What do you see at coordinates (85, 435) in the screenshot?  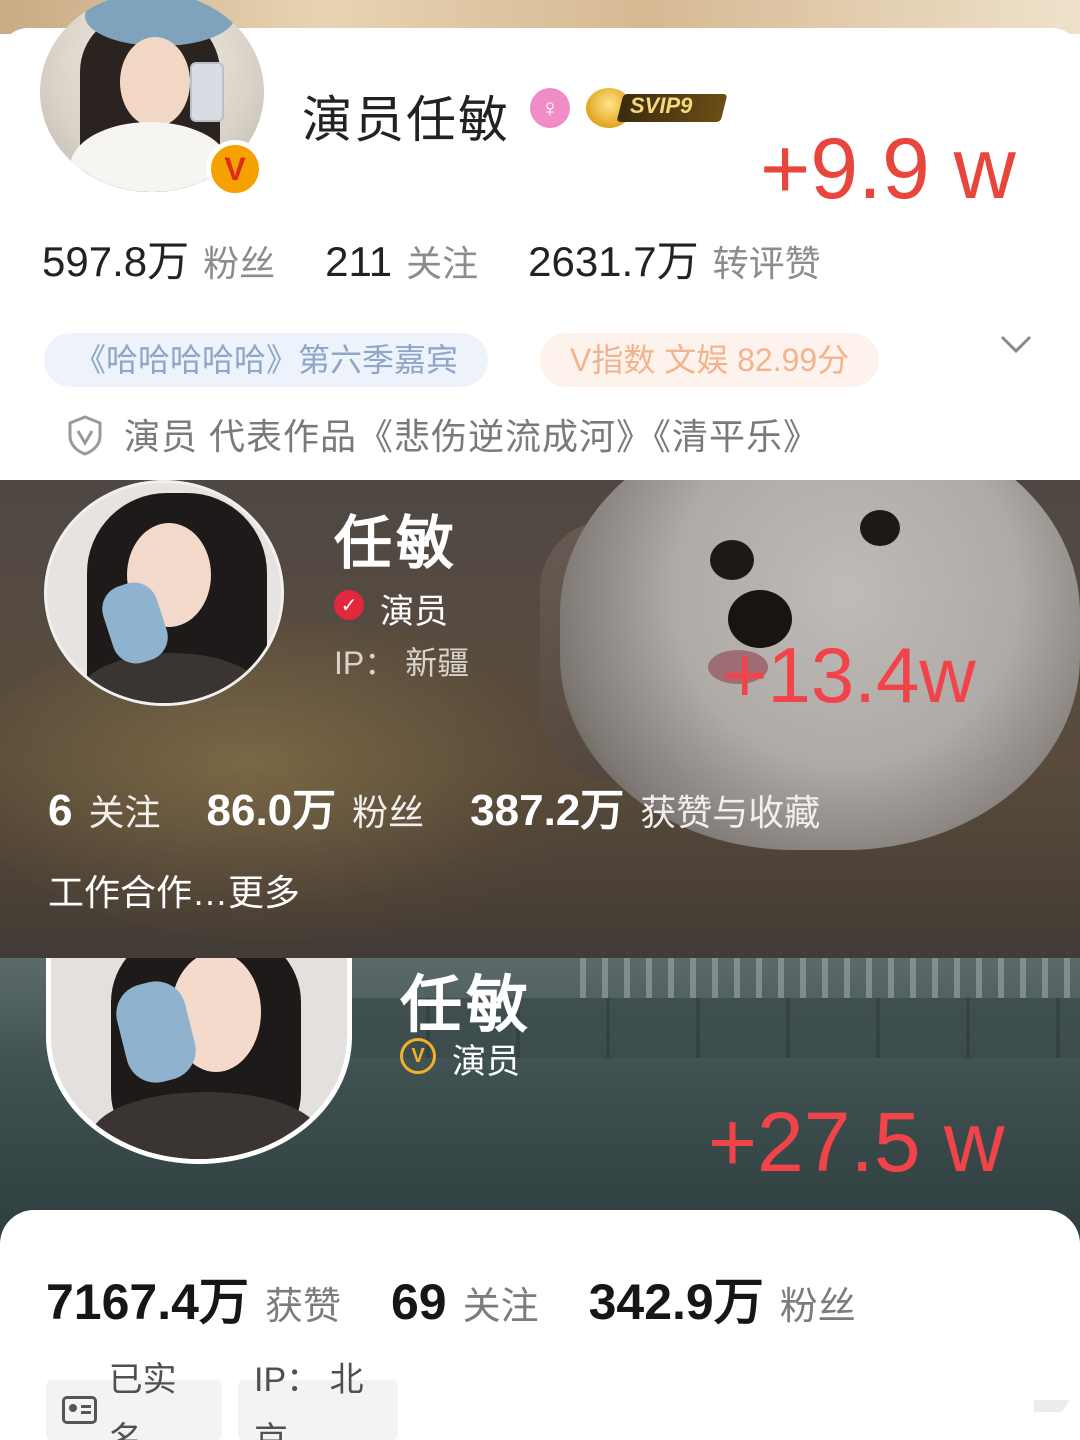 I see `shield-v-icon` at bounding box center [85, 435].